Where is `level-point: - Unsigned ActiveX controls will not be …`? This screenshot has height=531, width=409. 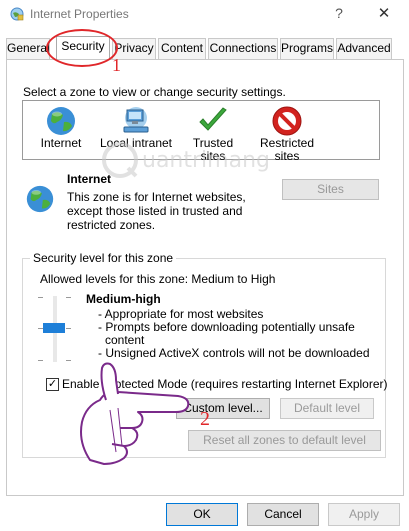
level-point: - Unsigned ActiveX controls will not be … is located at coordinates (234, 353).